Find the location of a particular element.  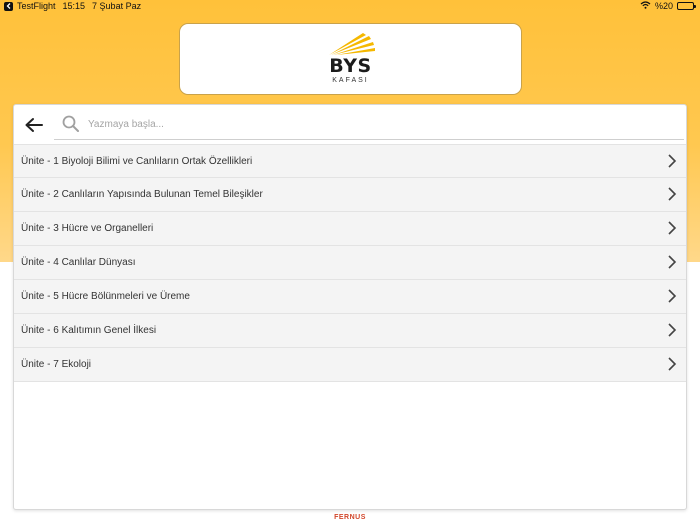

status-time: 15:15 is located at coordinates (74, 6).